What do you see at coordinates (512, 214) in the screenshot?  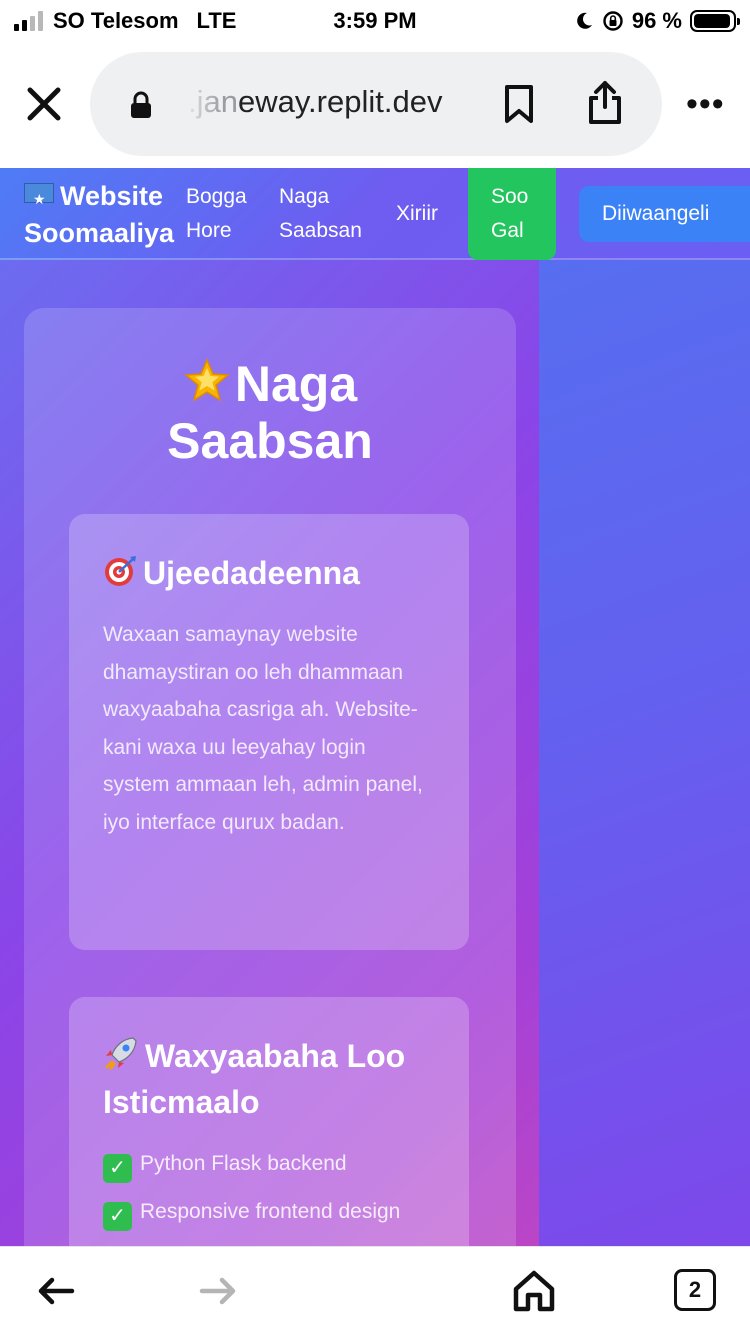 I see `login-button: Soo Gal` at bounding box center [512, 214].